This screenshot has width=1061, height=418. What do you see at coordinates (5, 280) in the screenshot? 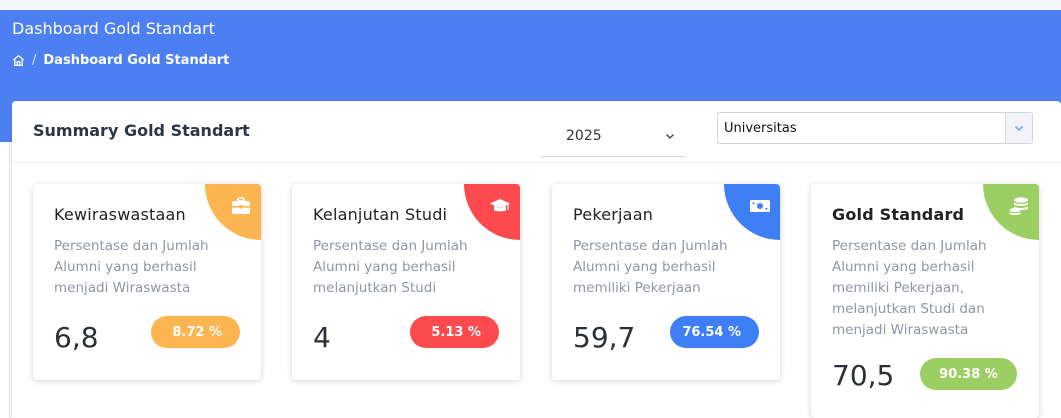
I see `sidebar-edge` at bounding box center [5, 280].